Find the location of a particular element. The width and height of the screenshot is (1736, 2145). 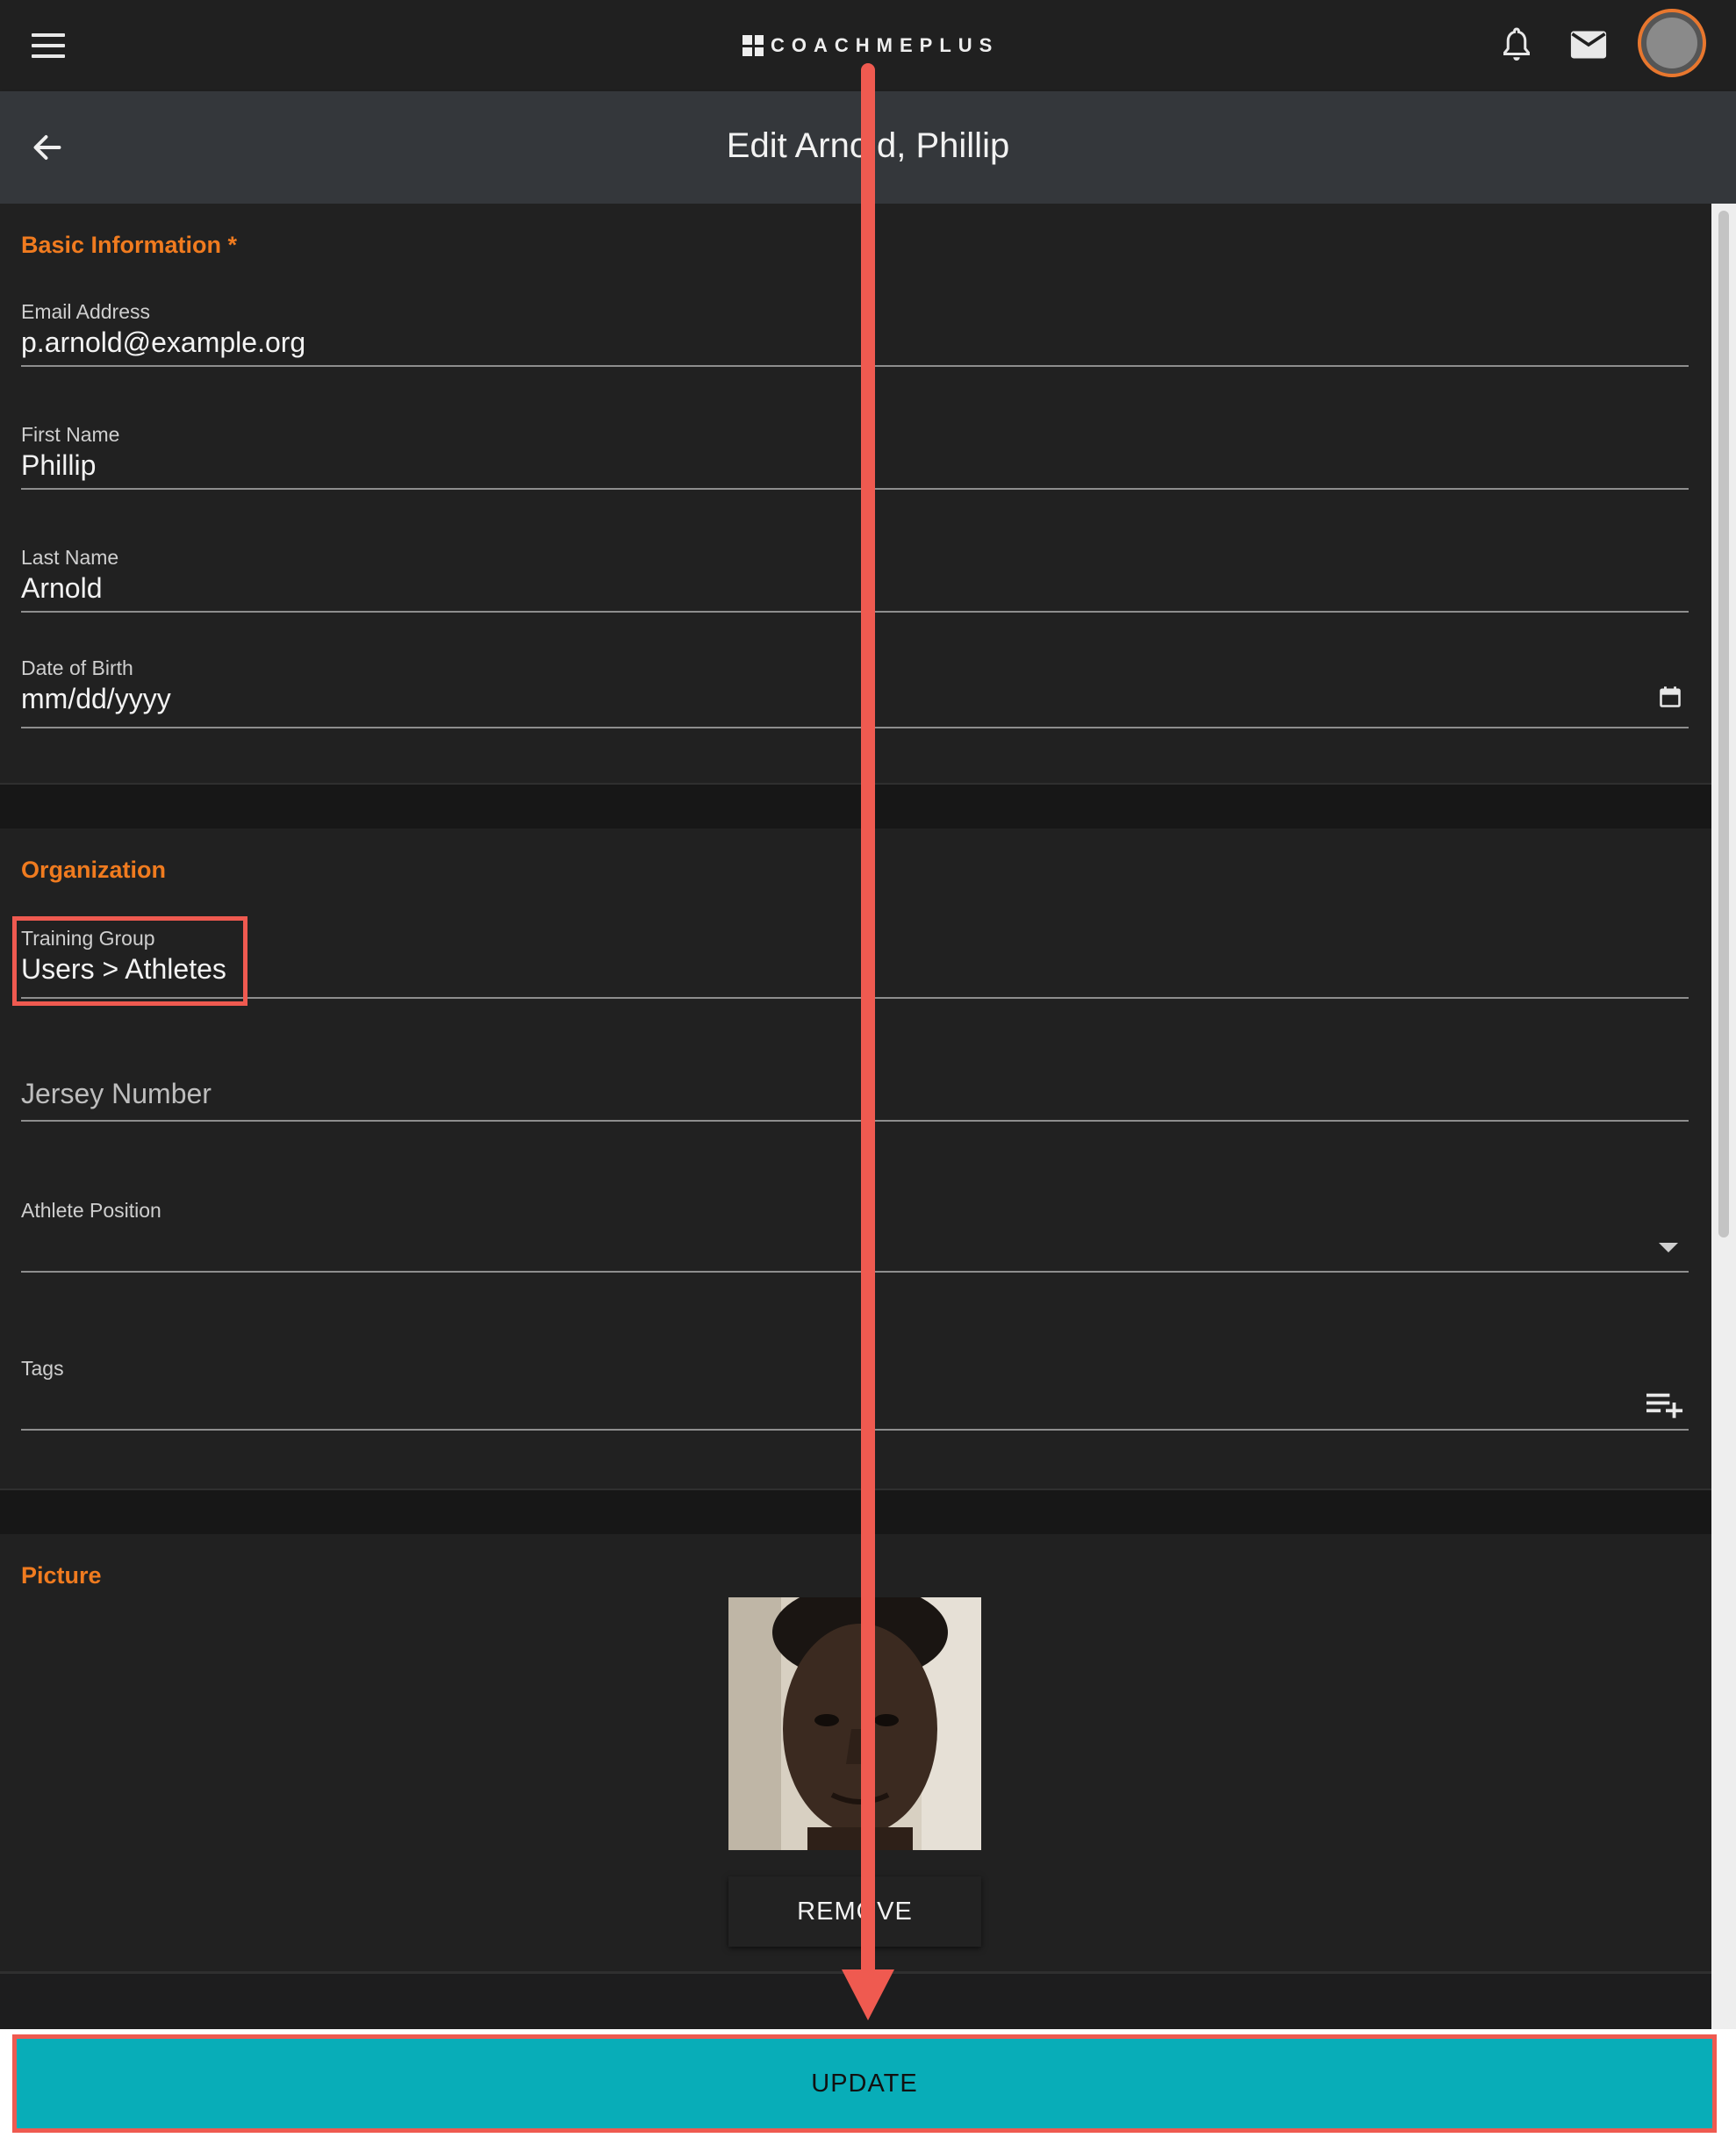

app-logo: COACHMEPLUS is located at coordinates (870, 45).